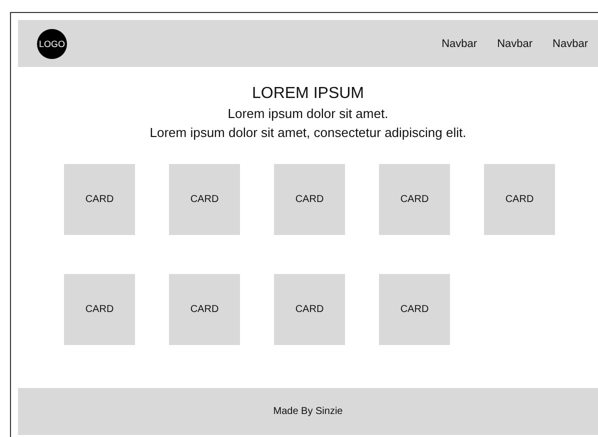  I want to click on subtitle: Lorem ipsum dolor sit amet., so click(308, 114).